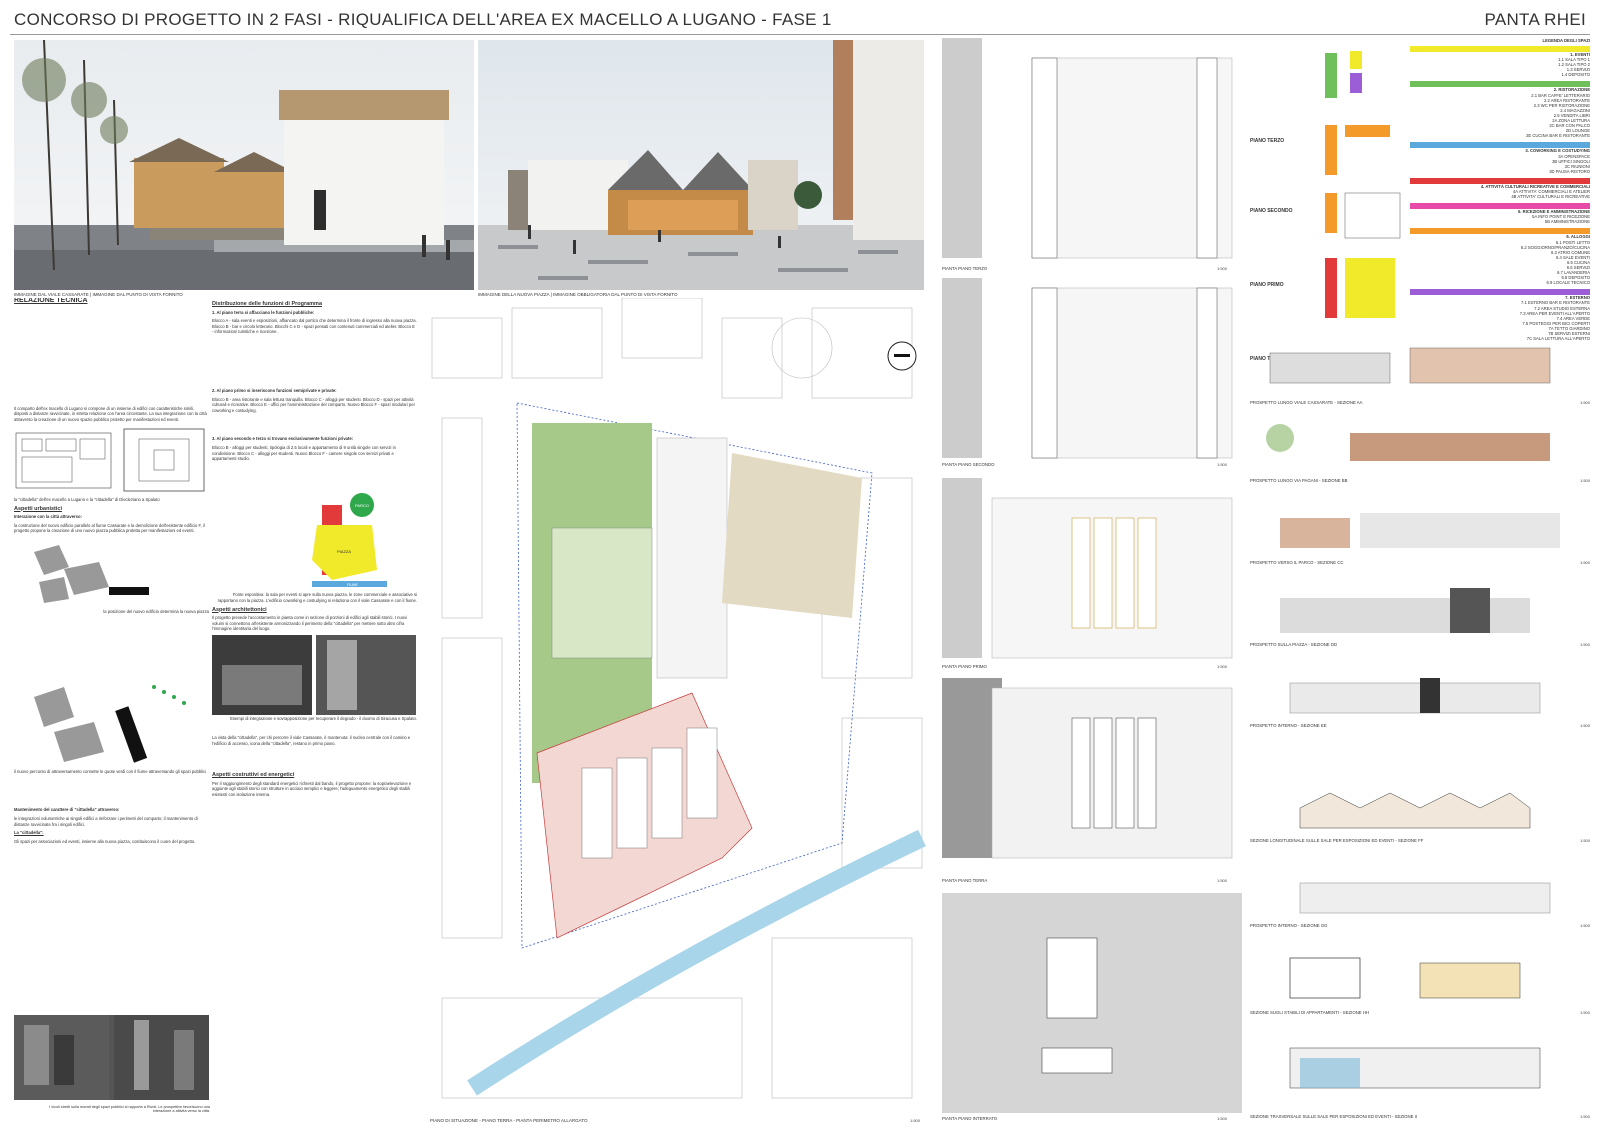  What do you see at coordinates (1567, 222) in the screenshot?
I see `legend-item: 5B AMMINISTRAZIONE` at bounding box center [1567, 222].